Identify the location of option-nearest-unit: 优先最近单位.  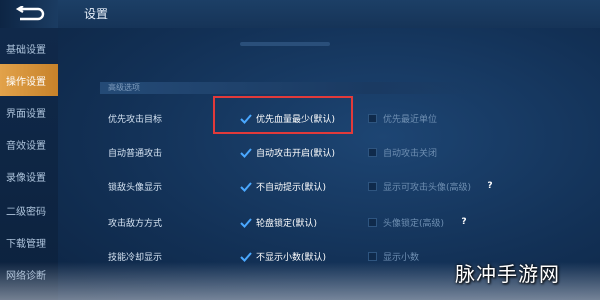
(402, 118).